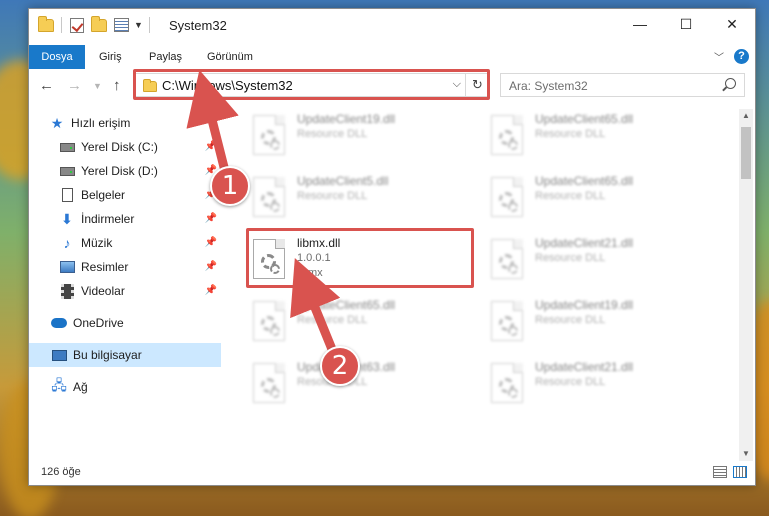  I want to click on window-title: System32, so click(198, 25).